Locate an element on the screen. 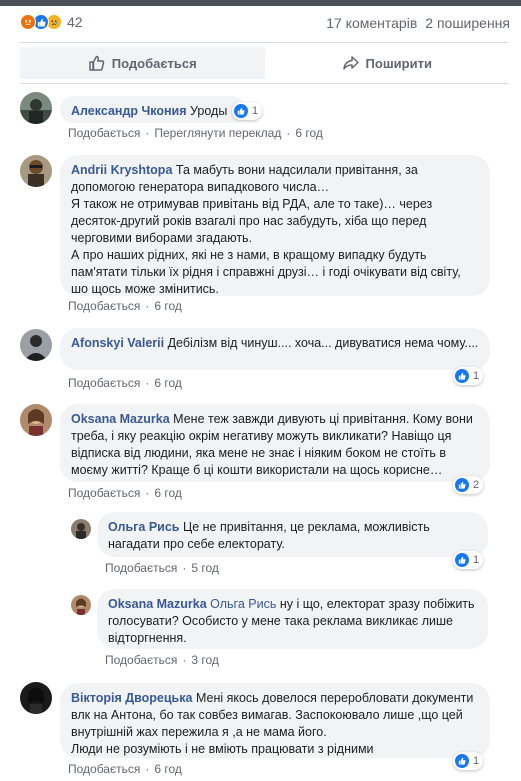 The width and height of the screenshot is (521, 781). like-button-label: Подобається is located at coordinates (154, 63).